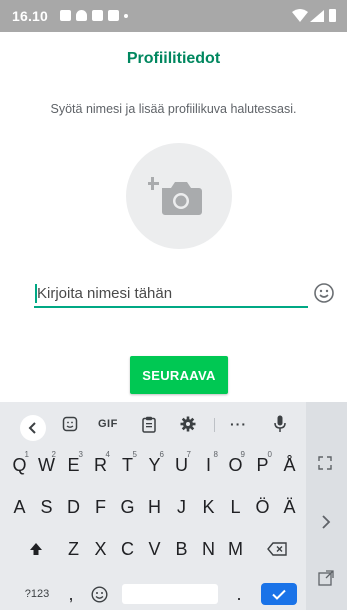 The image size is (347, 610). Describe the element at coordinates (289, 465) in the screenshot. I see `key-å: Å` at that location.